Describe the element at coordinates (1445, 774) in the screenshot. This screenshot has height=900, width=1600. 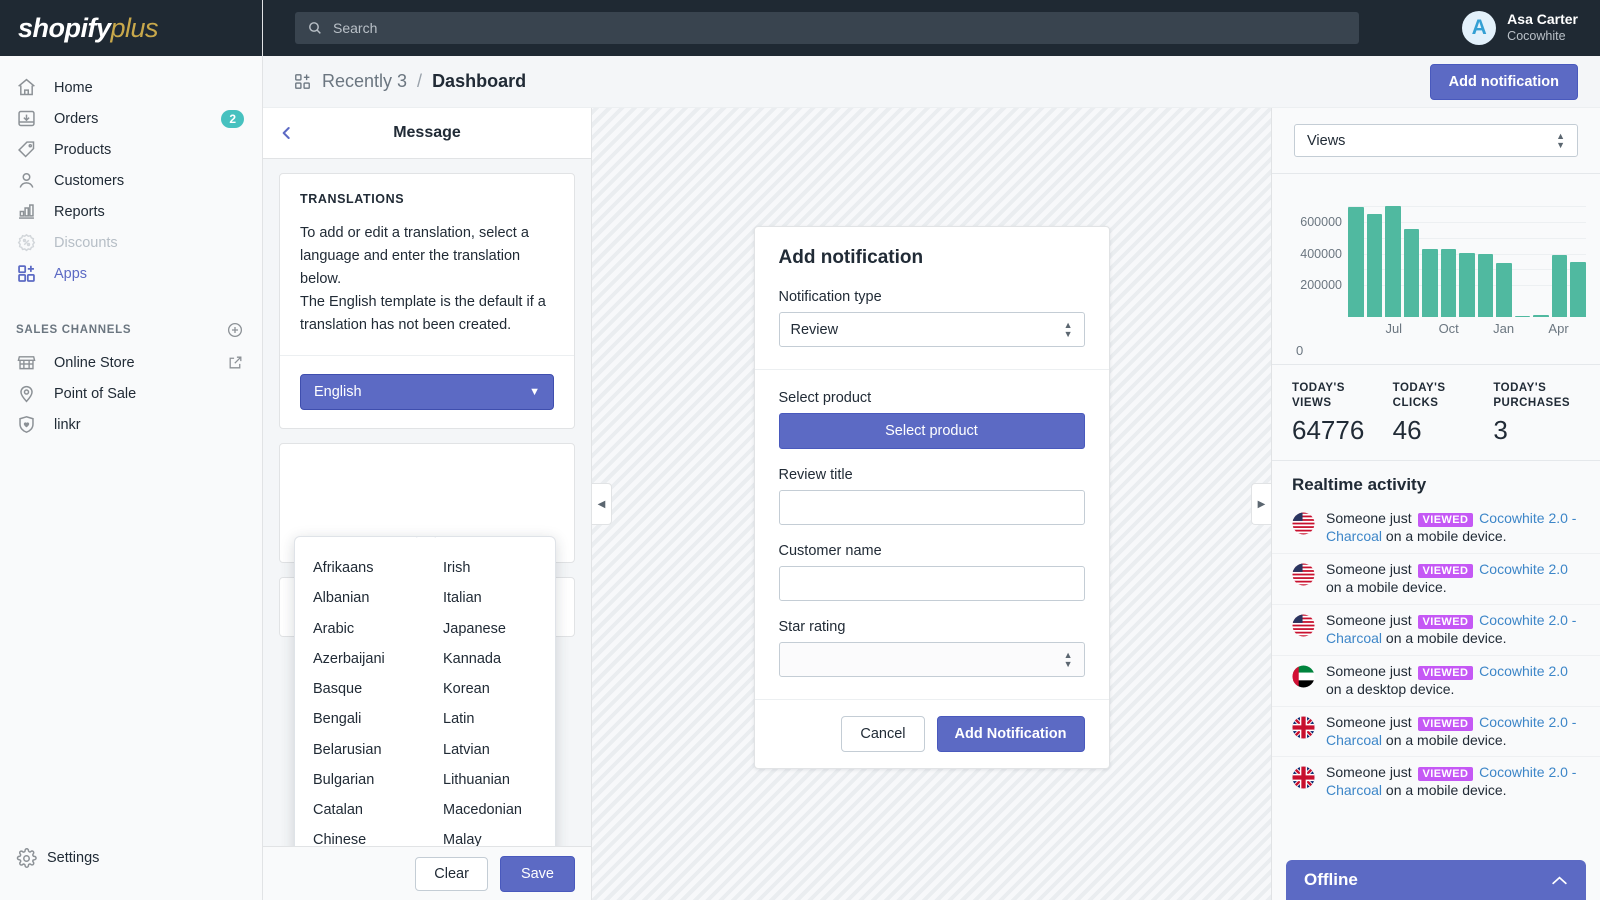
I see `status-badge: VIEWED` at that location.